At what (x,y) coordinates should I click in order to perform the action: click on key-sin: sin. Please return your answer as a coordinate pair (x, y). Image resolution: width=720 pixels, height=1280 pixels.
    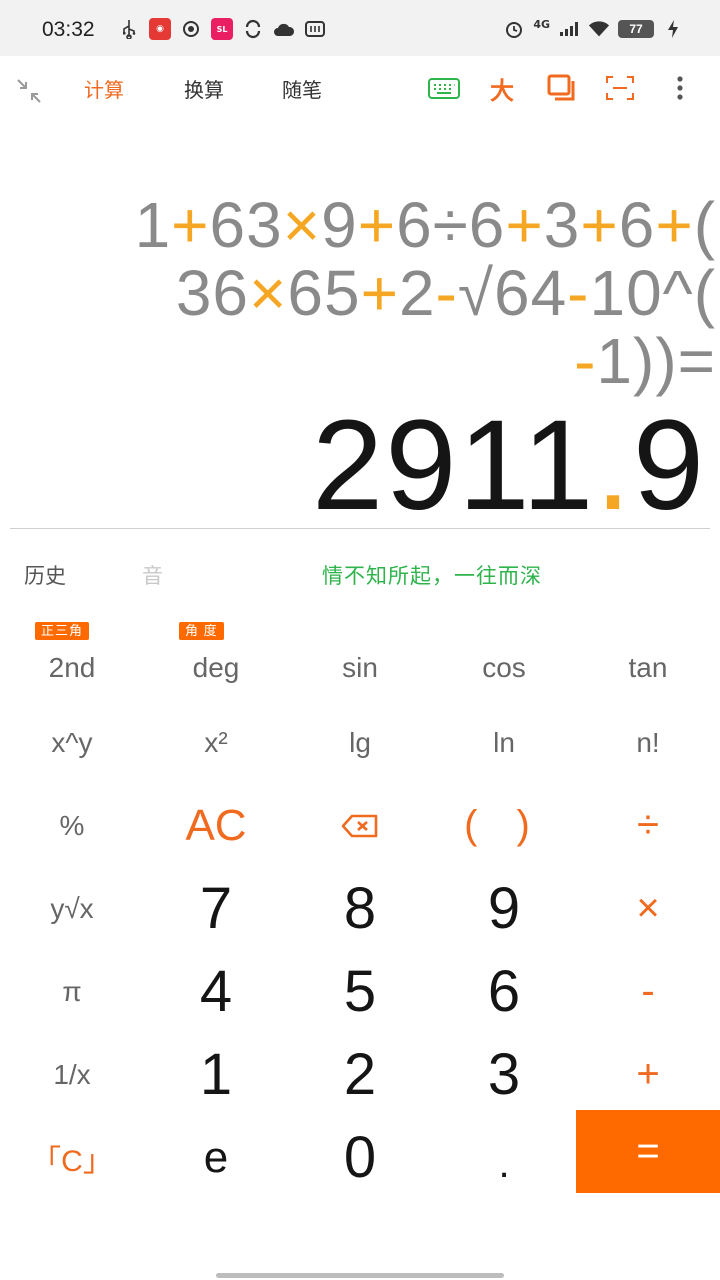
    Looking at the image, I should click on (360, 659).